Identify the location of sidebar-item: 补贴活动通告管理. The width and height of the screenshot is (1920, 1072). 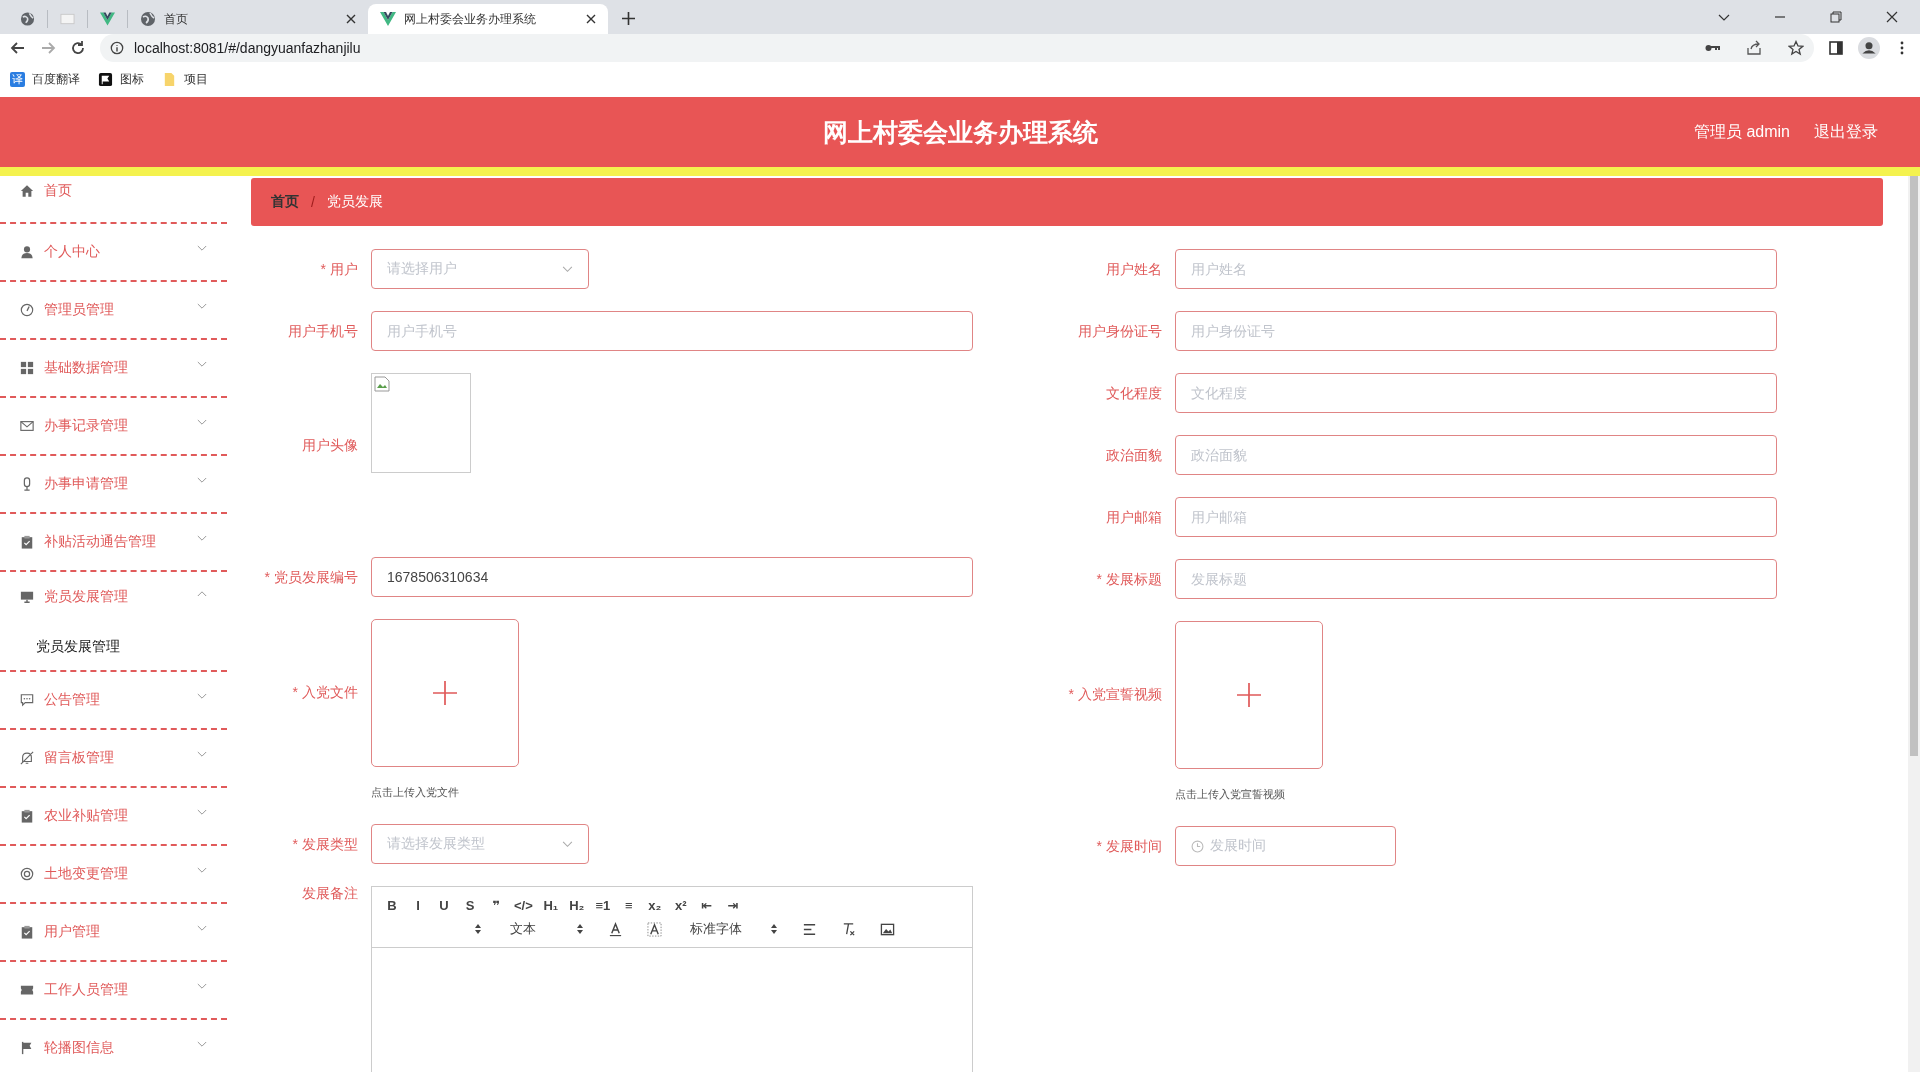
(113, 542).